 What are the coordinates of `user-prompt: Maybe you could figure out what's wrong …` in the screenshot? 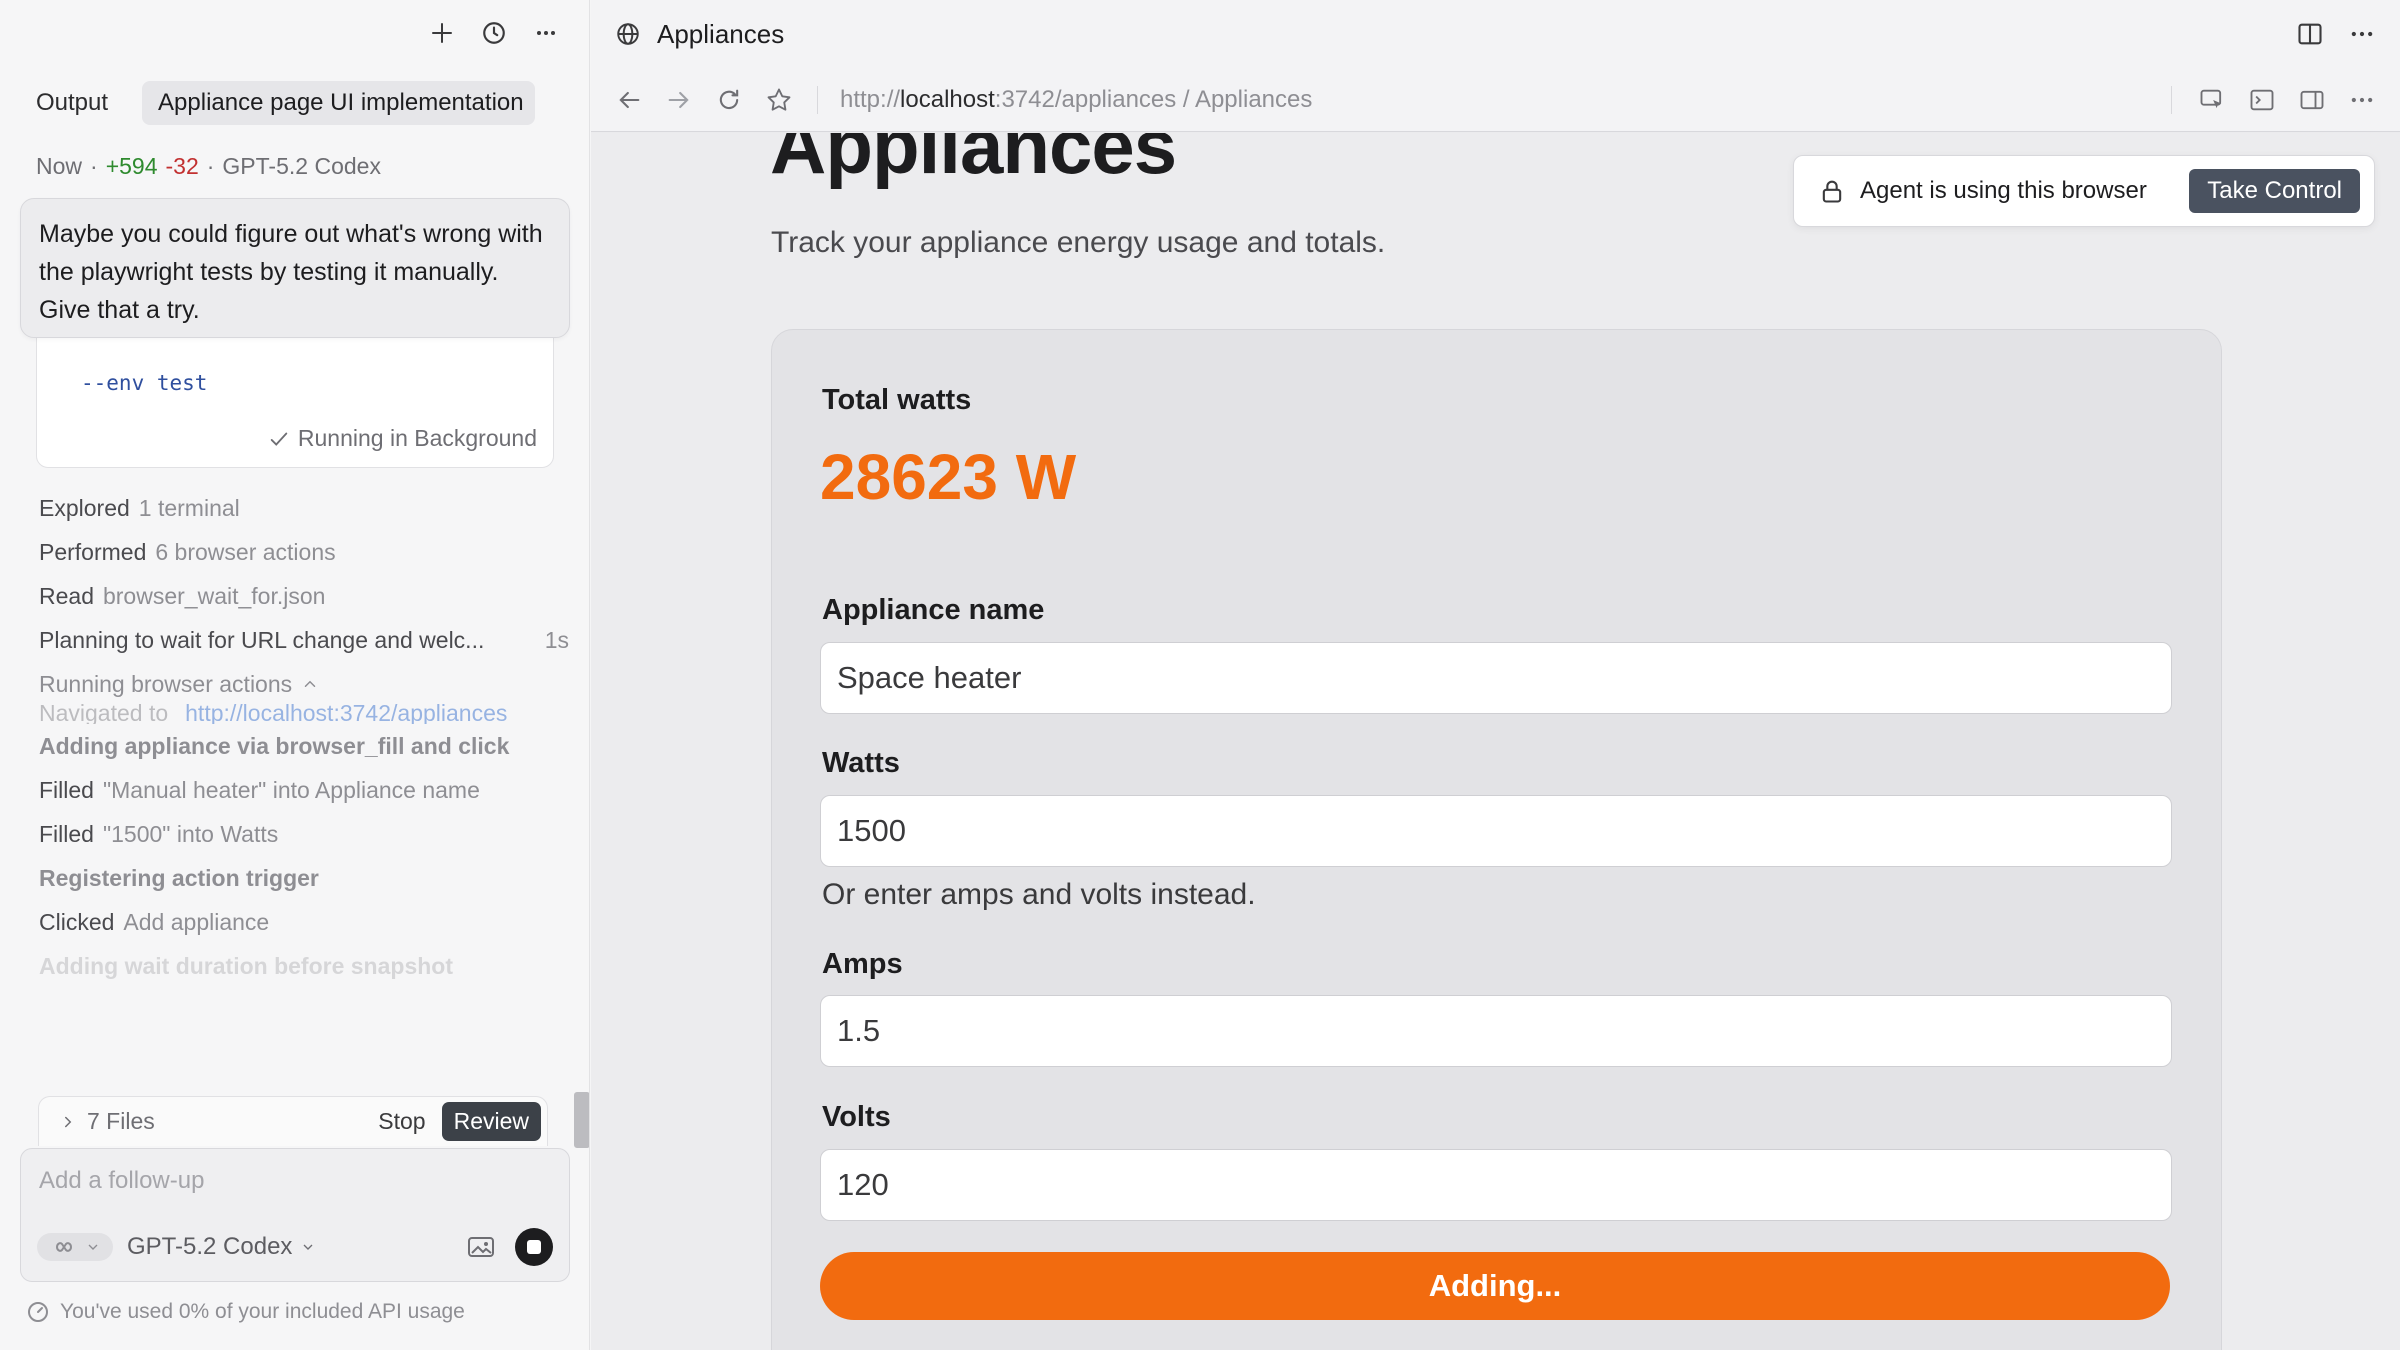 It's located at (295, 268).